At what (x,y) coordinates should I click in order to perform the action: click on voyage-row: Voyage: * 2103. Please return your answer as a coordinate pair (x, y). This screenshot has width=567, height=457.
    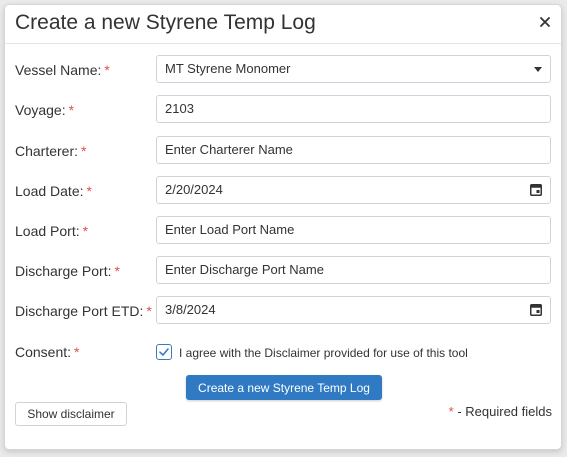
    Looking at the image, I should click on (283, 110).